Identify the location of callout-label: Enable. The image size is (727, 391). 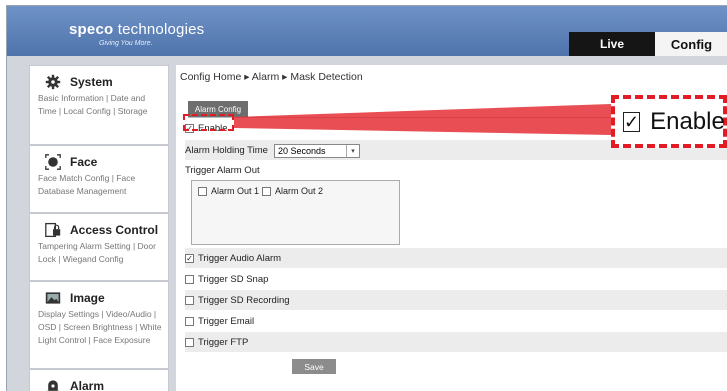
(687, 122).